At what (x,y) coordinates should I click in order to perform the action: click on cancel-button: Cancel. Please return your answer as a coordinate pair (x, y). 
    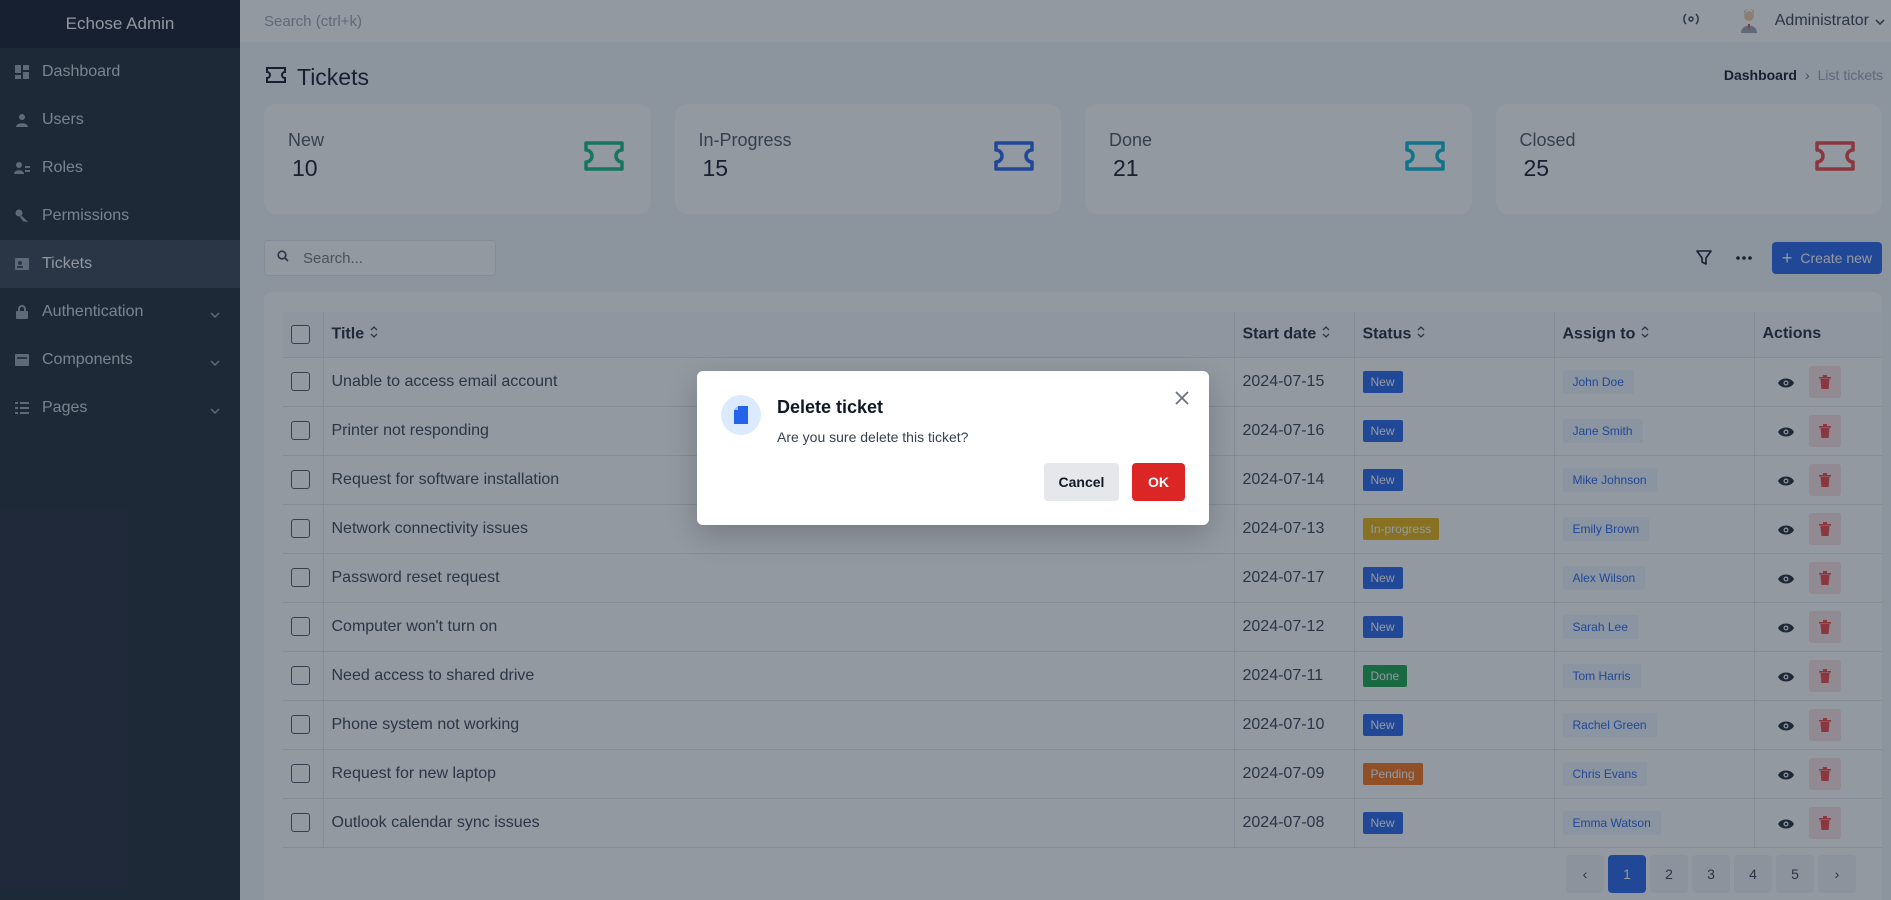
    Looking at the image, I should click on (1081, 482).